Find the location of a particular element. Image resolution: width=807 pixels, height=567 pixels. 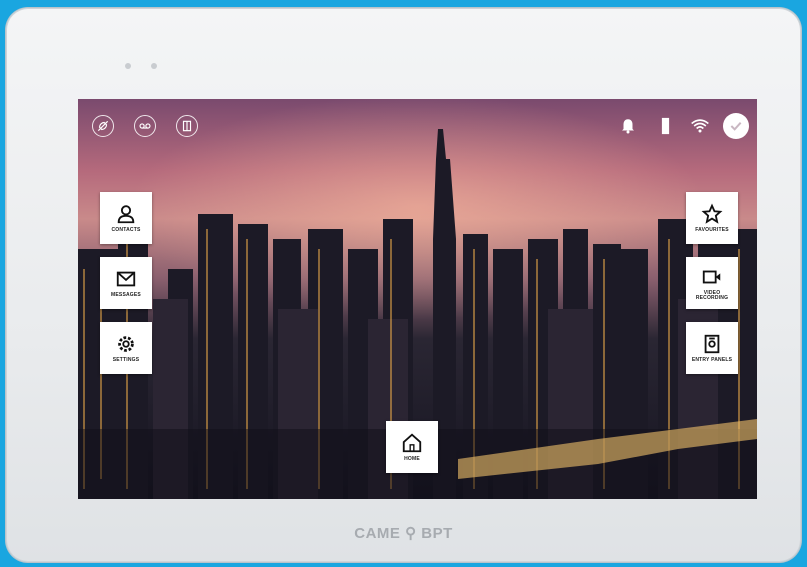

mute-button is located at coordinates (103, 126).